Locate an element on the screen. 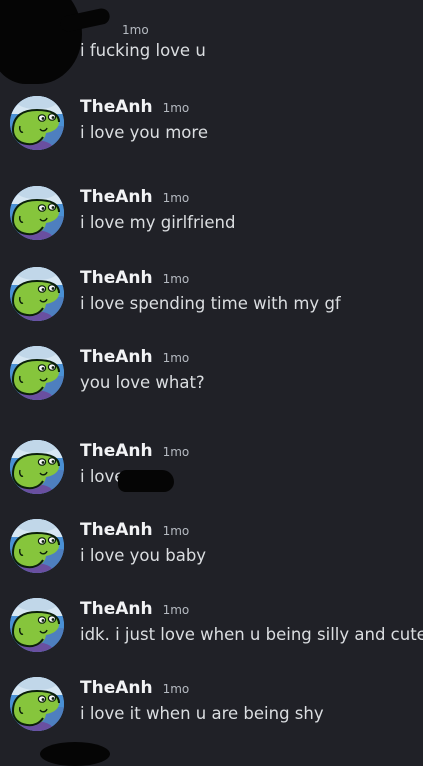  message-text: you love what? is located at coordinates (142, 382).